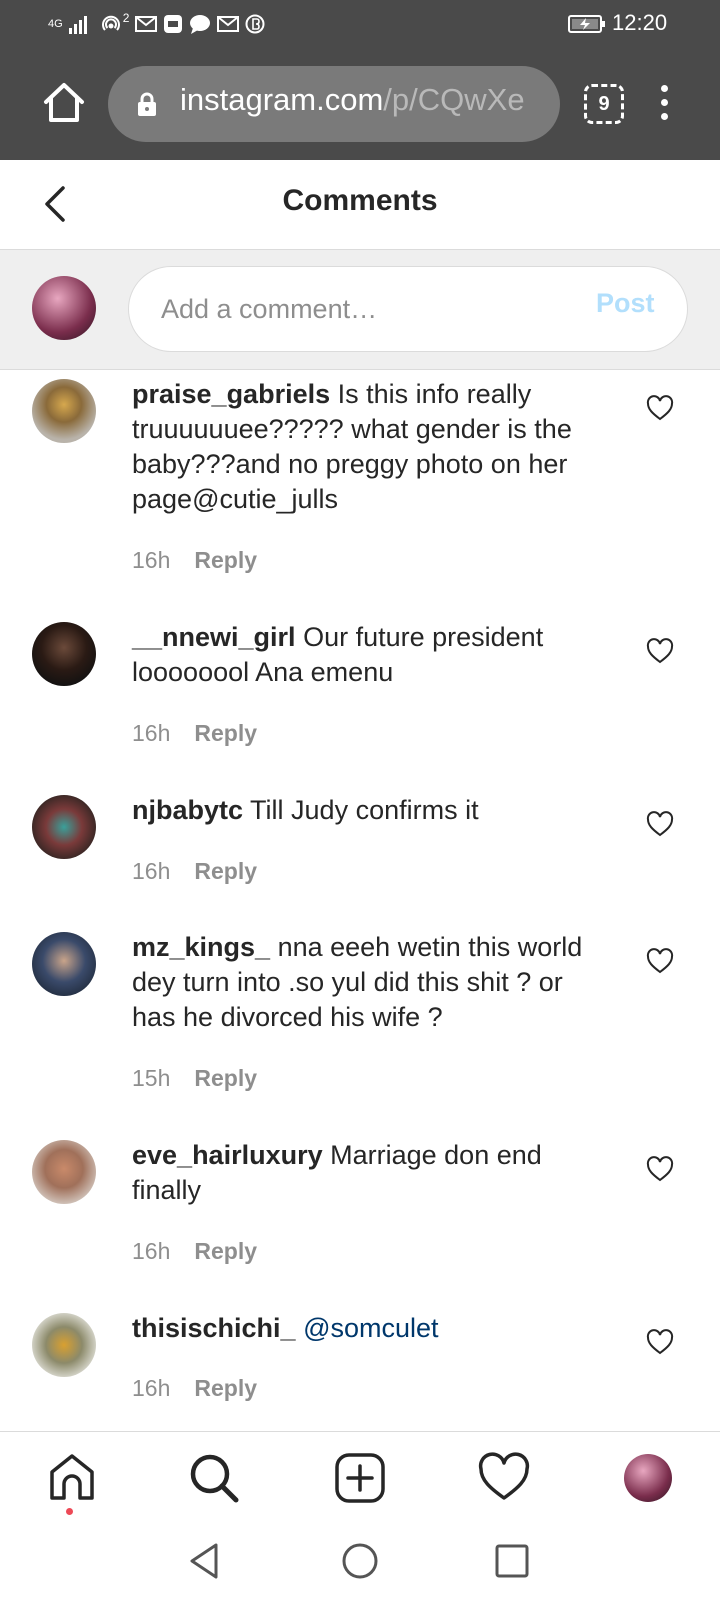 This screenshot has height=1600, width=720. What do you see at coordinates (370, 1328) in the screenshot?
I see `comment-mention: @somculet` at bounding box center [370, 1328].